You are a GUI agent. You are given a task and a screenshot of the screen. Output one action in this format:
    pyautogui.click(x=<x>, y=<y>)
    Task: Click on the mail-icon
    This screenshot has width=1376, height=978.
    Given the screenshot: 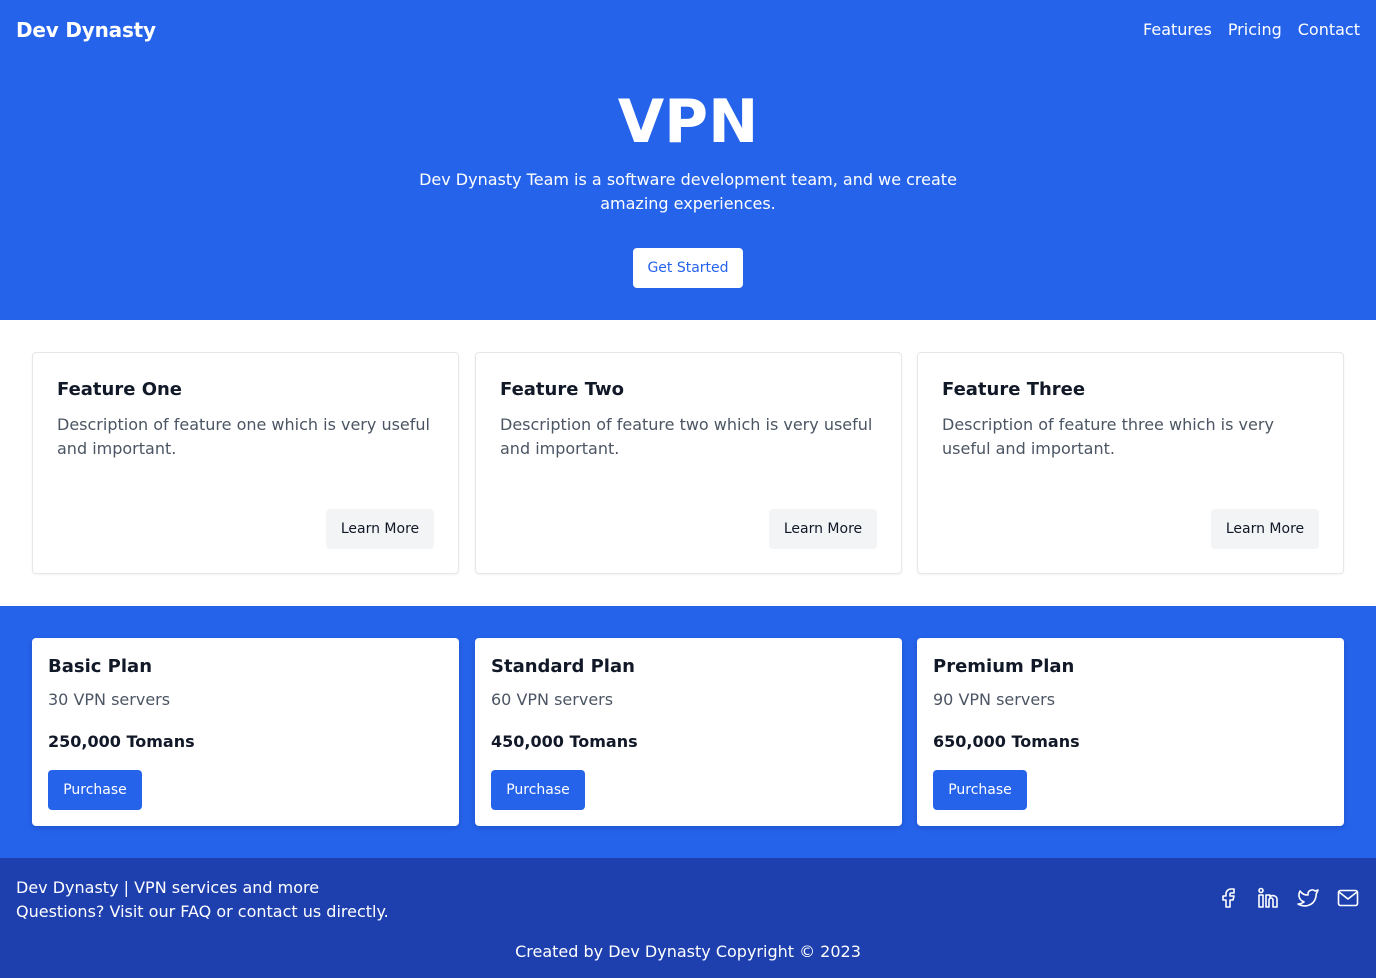 What is the action you would take?
    pyautogui.click(x=1348, y=898)
    